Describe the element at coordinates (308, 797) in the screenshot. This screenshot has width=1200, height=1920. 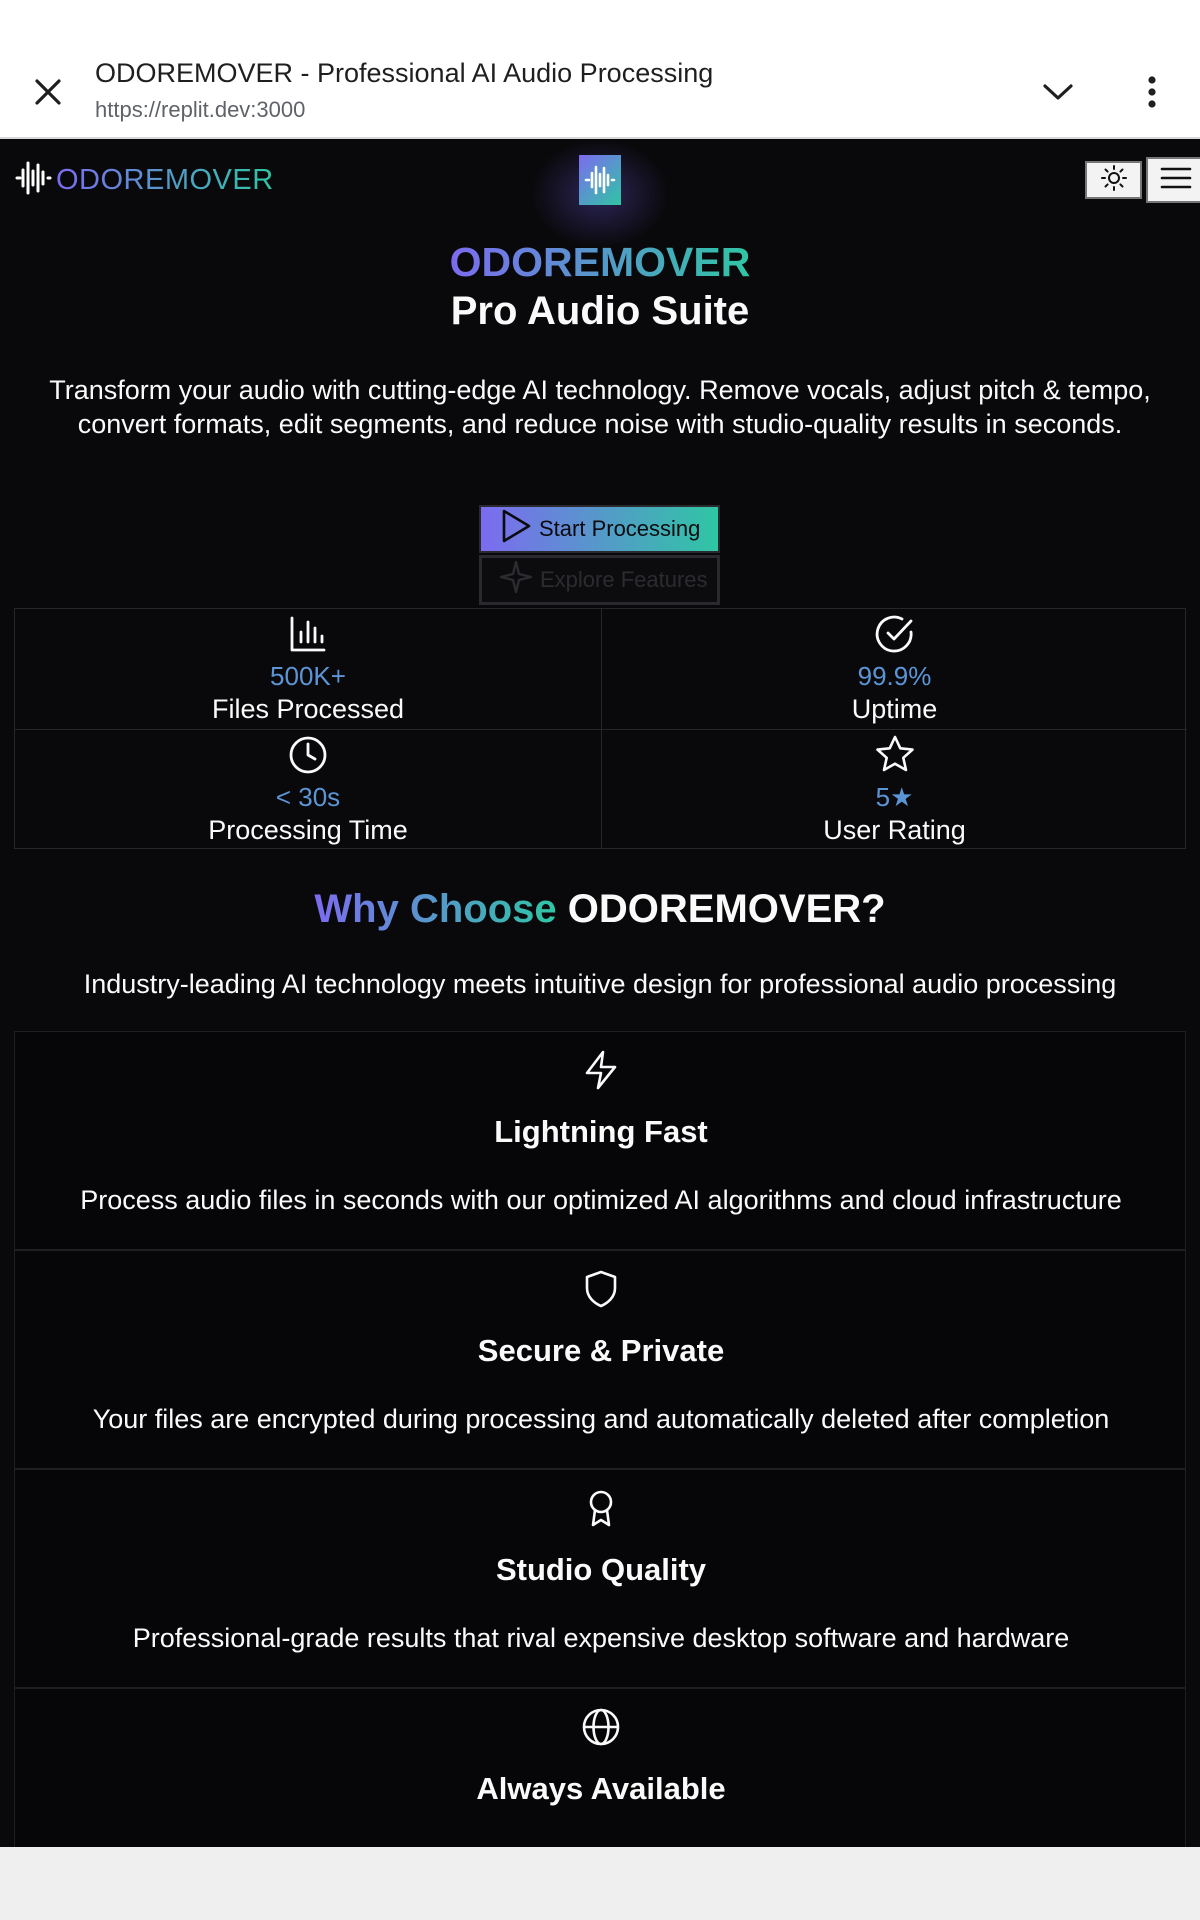
I see `stat-value: < 30s` at that location.